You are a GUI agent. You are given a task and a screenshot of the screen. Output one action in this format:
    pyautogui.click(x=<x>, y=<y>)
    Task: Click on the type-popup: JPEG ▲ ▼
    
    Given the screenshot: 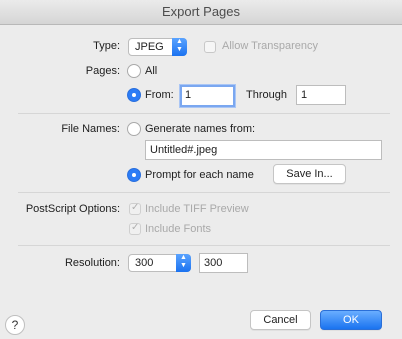 What is the action you would take?
    pyautogui.click(x=157, y=47)
    